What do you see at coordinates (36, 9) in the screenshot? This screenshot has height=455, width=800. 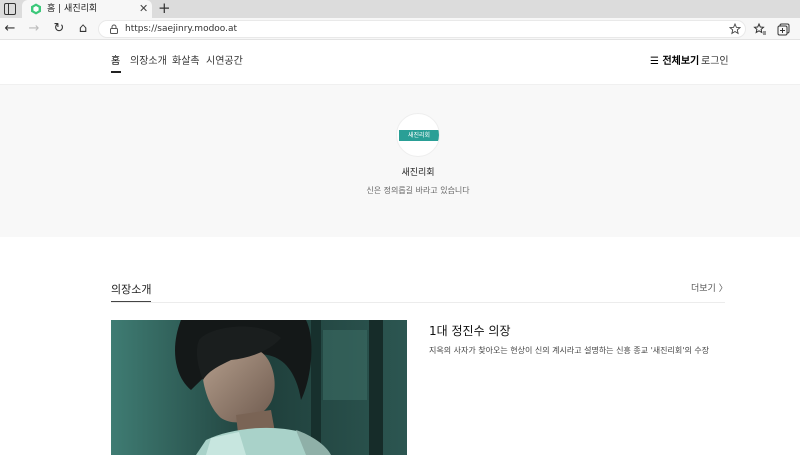 I see `site-favicon-icon` at bounding box center [36, 9].